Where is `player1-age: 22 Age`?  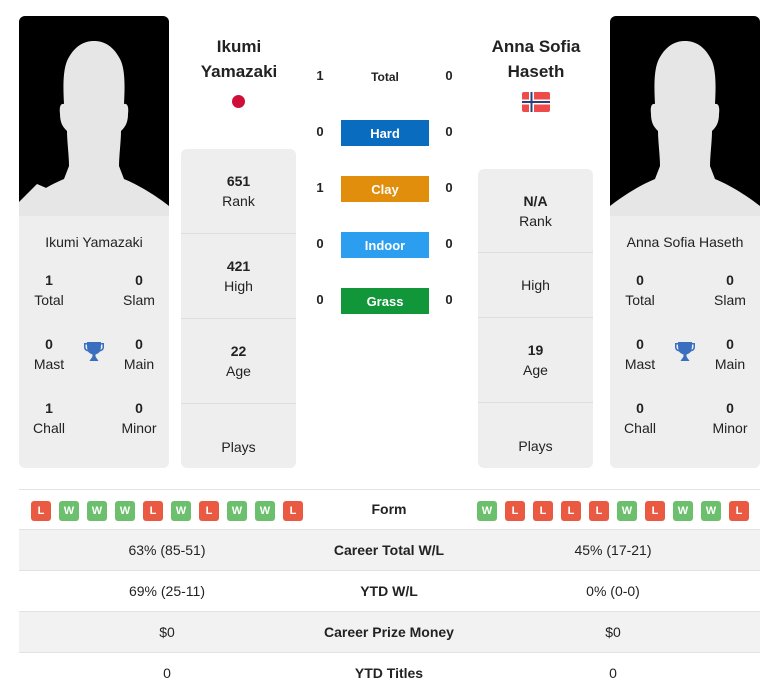 player1-age: 22 Age is located at coordinates (238, 361).